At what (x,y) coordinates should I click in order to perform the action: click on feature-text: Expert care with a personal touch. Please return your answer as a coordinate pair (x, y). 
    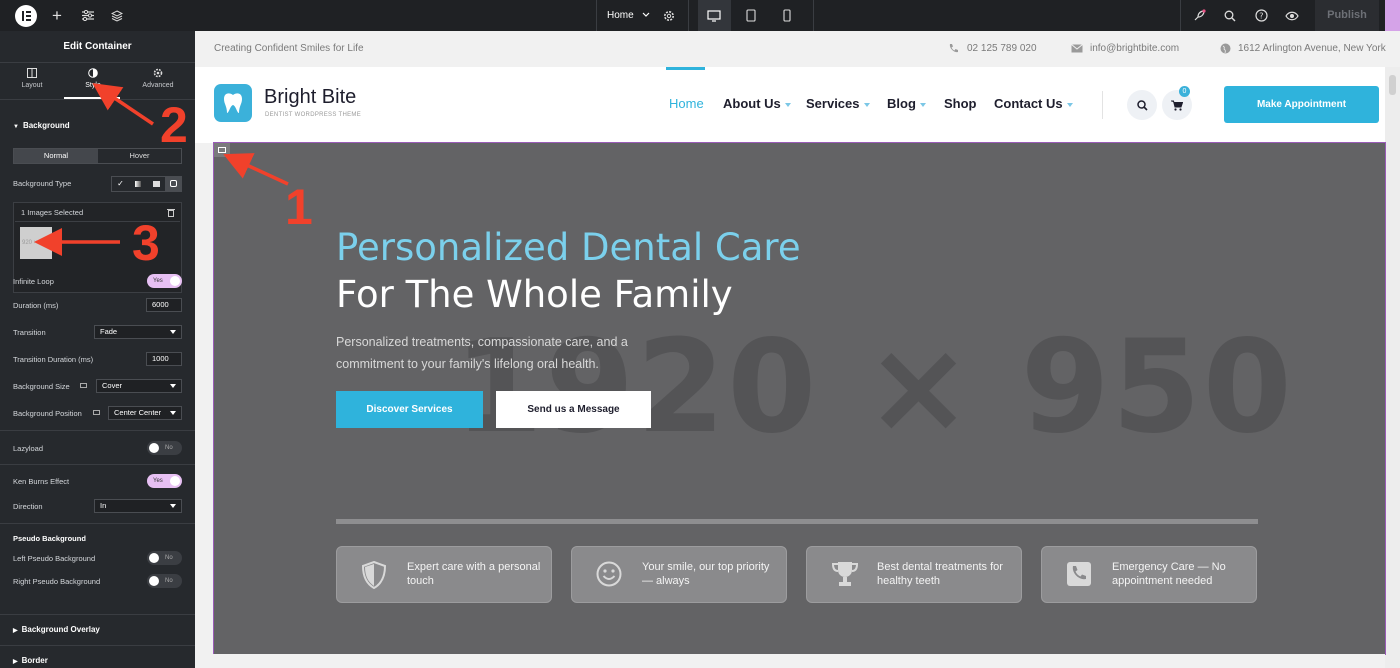
    Looking at the image, I should click on (474, 574).